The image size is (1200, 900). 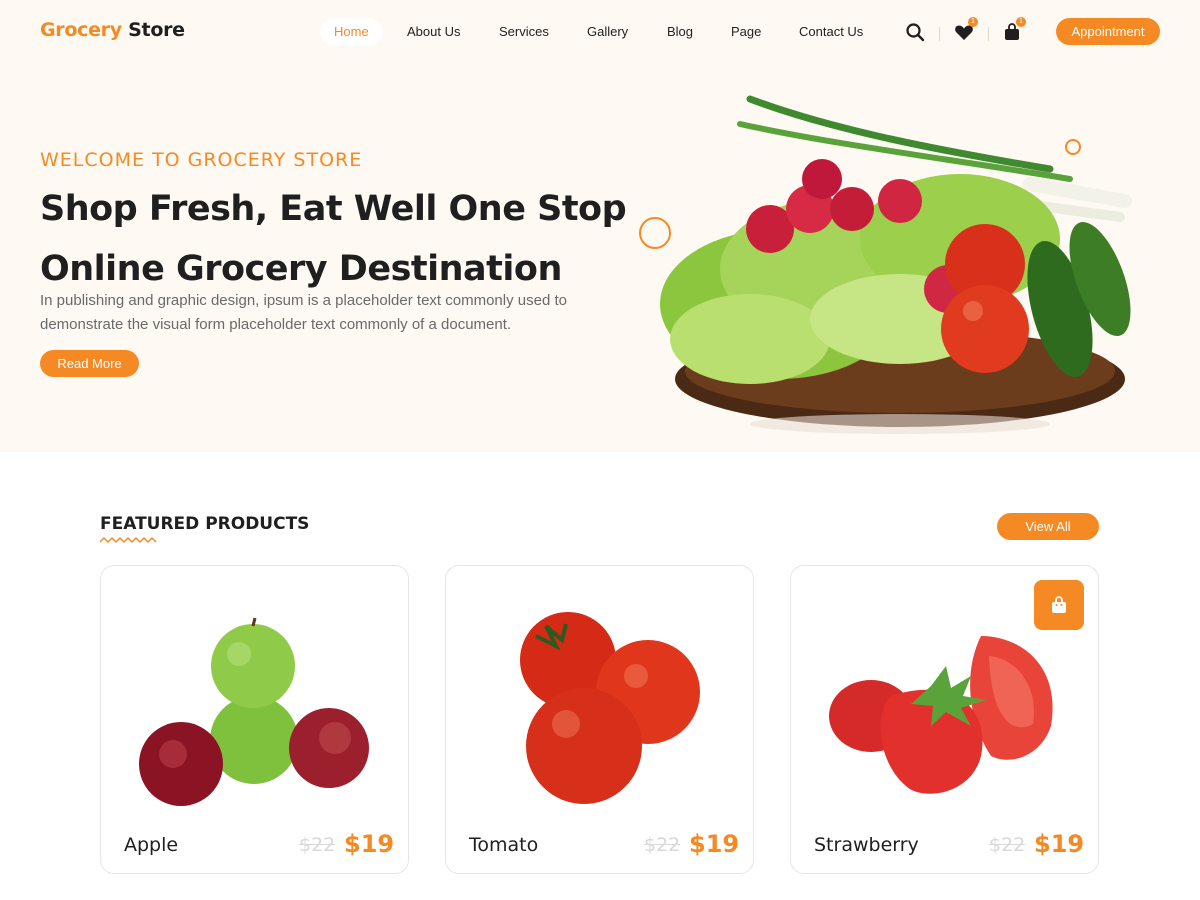 What do you see at coordinates (965, 30) in the screenshot?
I see `heart-icon: 1` at bounding box center [965, 30].